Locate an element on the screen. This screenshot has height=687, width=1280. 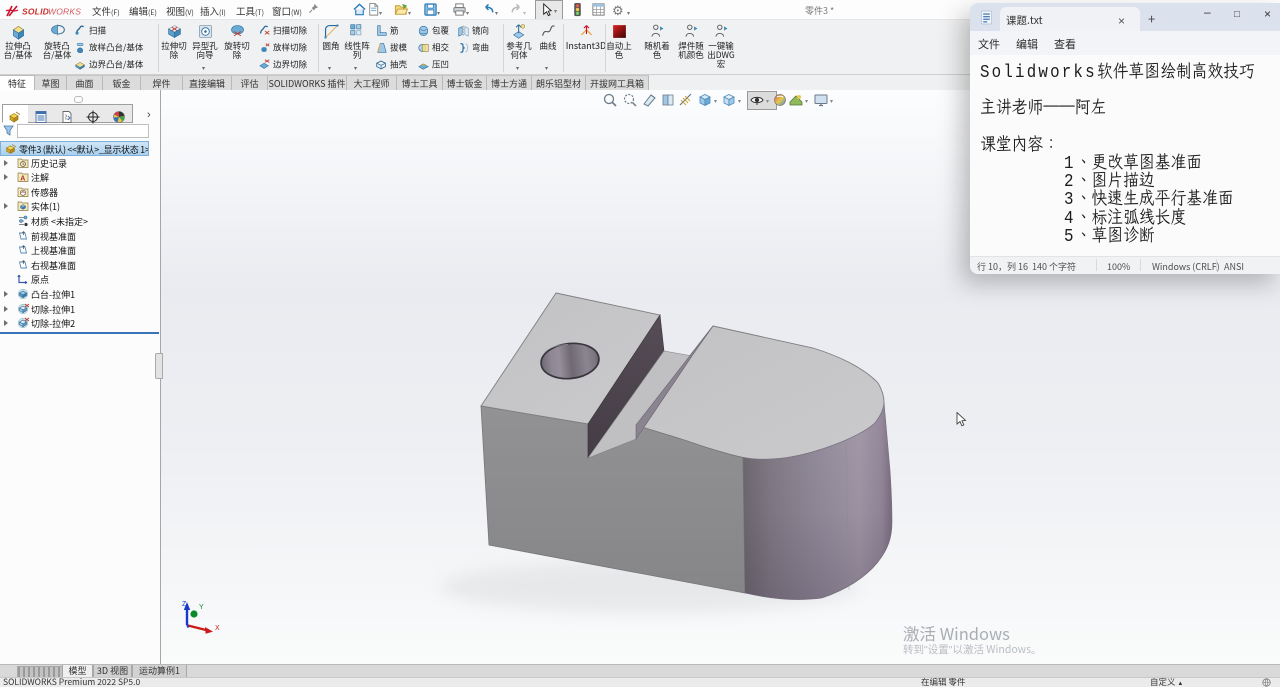
svg-text: SOLID is located at coordinates (35, 12).